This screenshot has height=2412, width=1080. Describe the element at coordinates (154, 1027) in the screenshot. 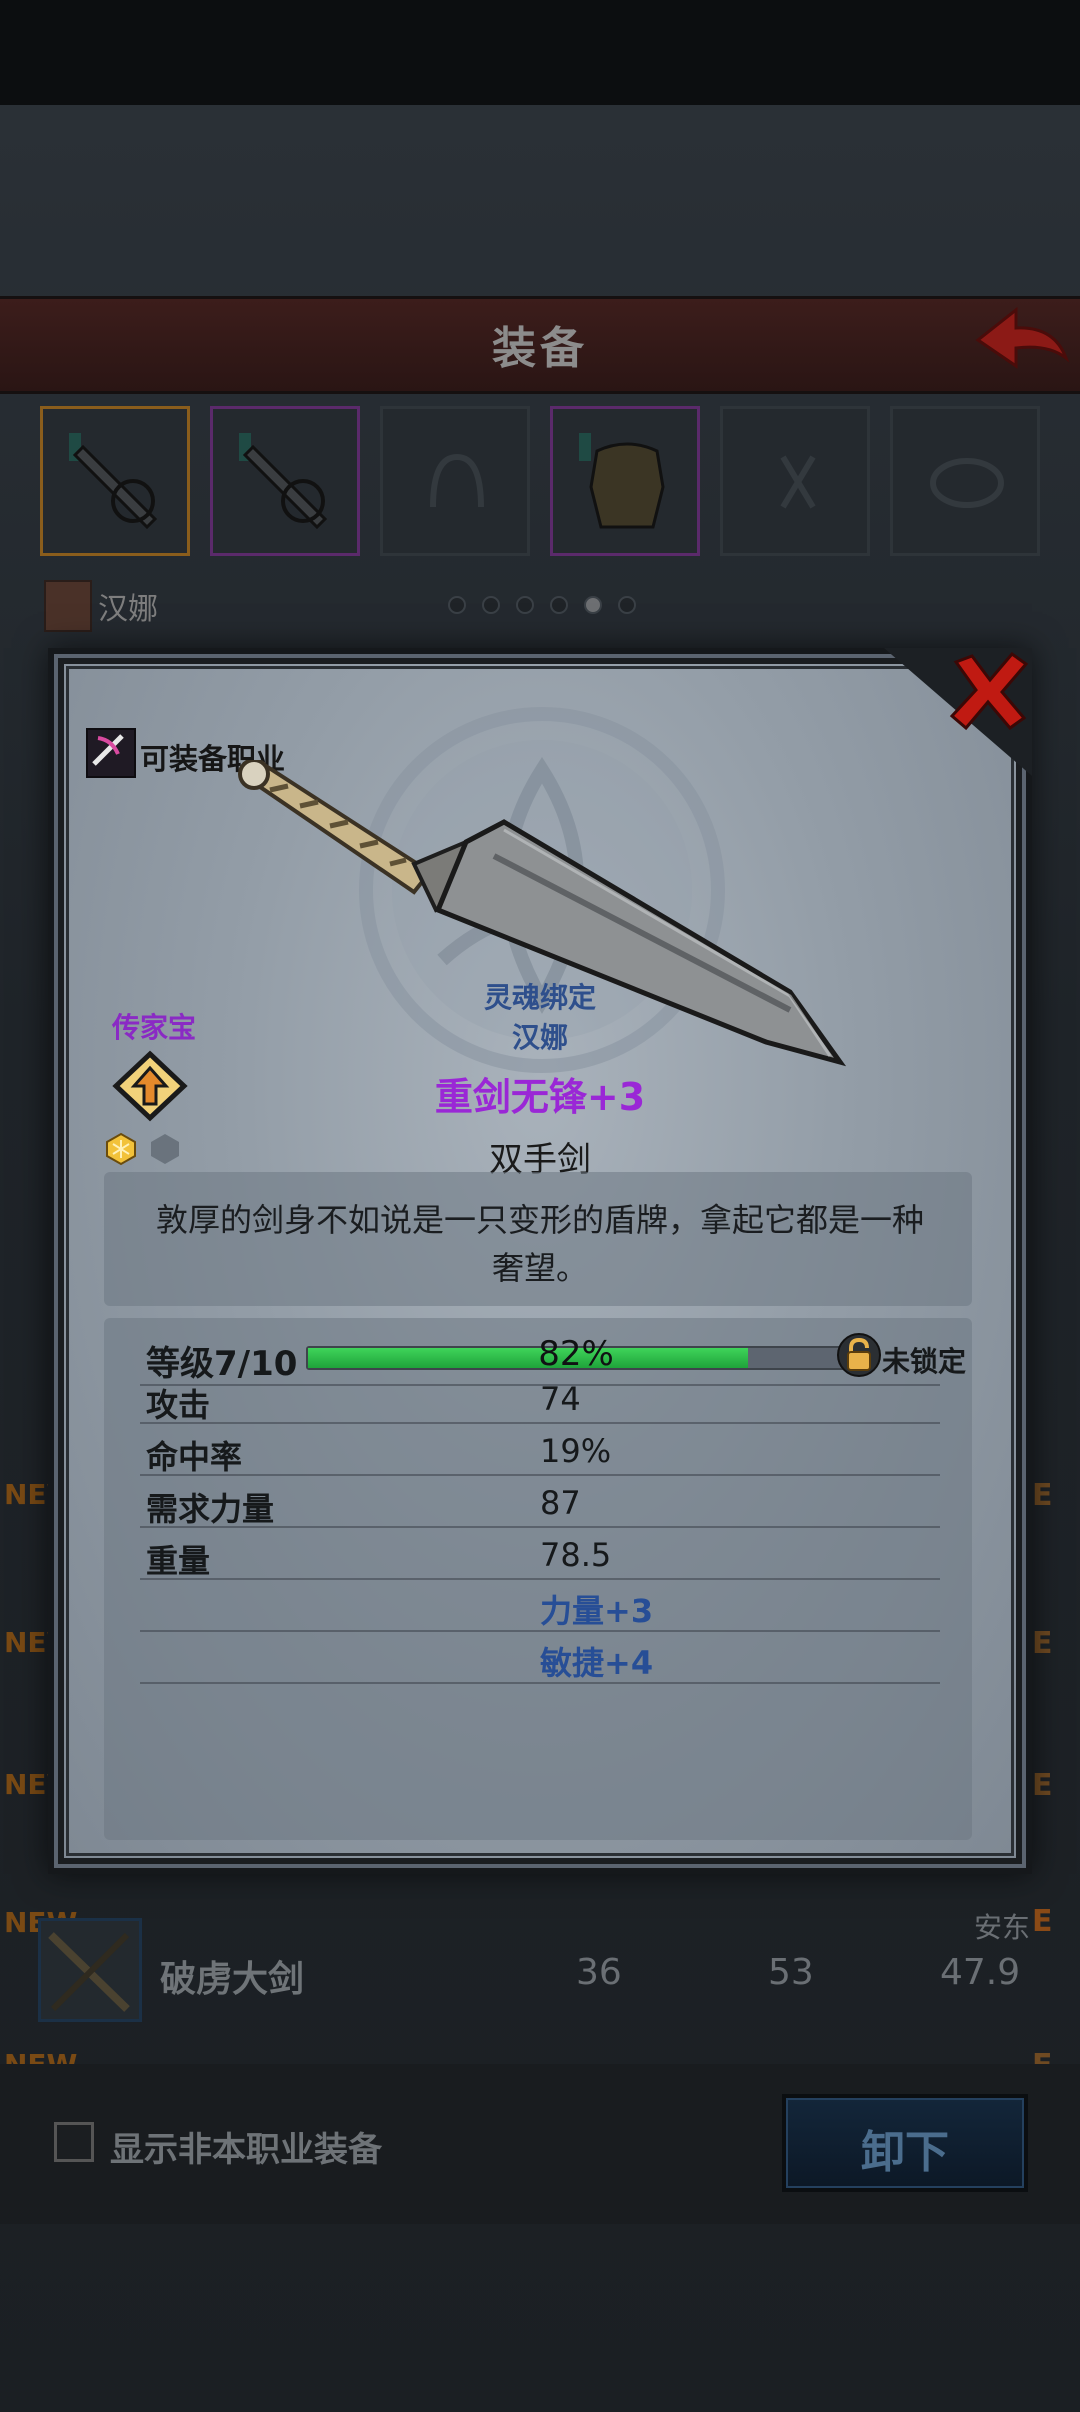

I see `heirloom-label: 传家宝` at that location.